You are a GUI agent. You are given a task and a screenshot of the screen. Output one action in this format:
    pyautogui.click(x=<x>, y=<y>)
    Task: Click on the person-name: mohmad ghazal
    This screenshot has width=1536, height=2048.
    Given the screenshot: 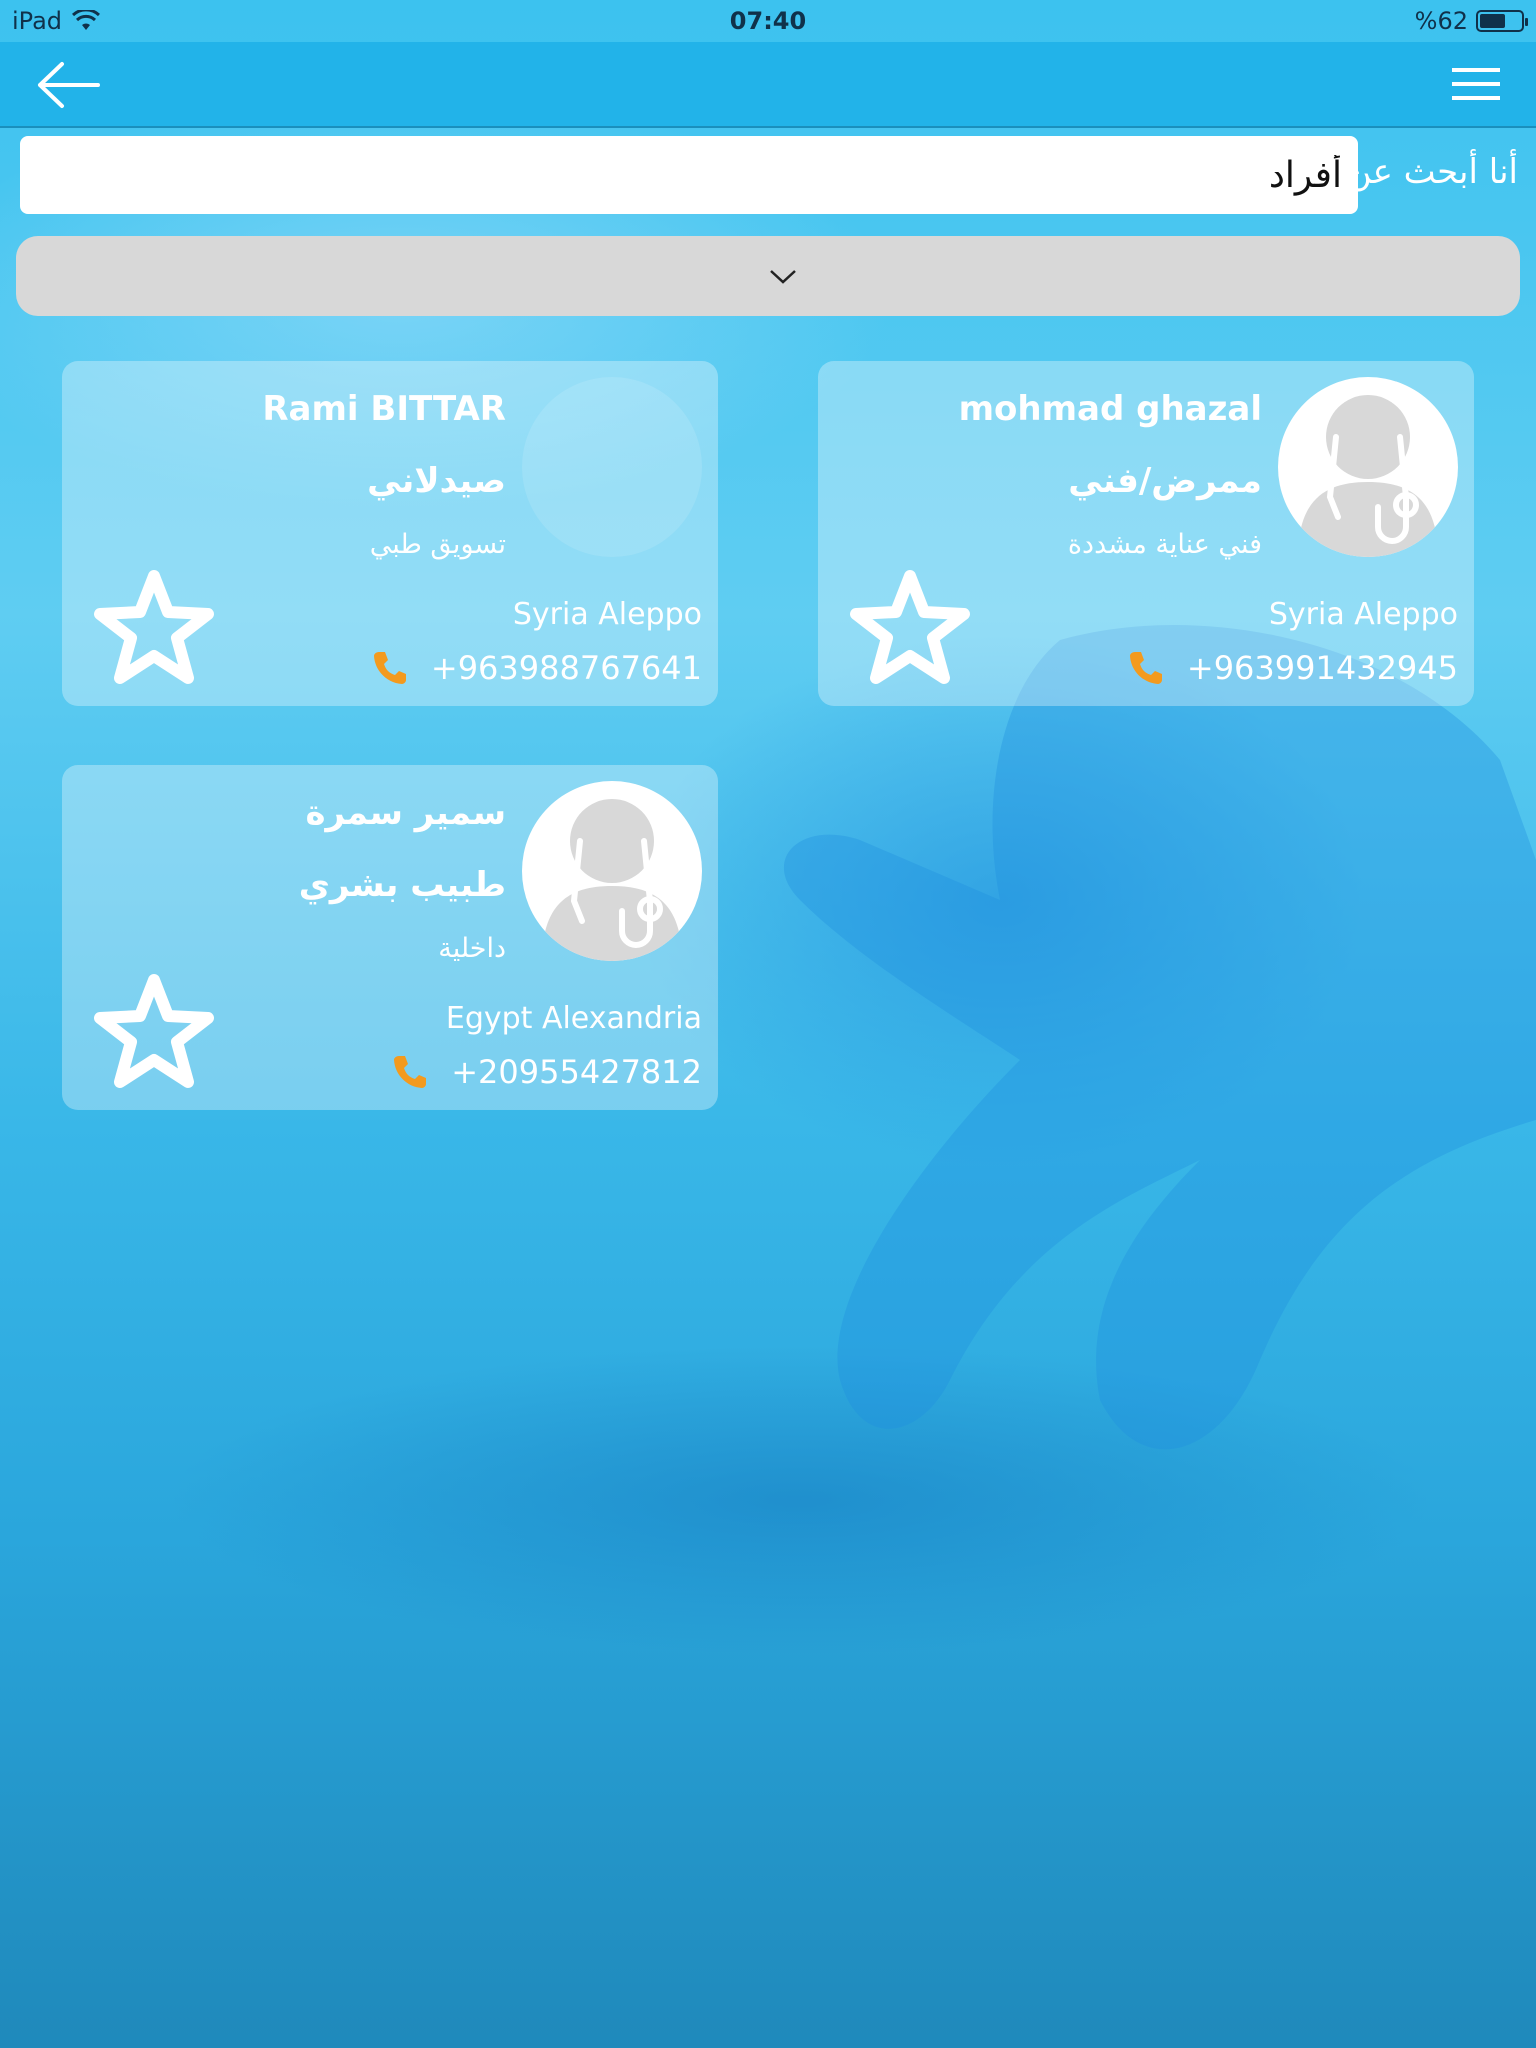 What is the action you would take?
    pyautogui.click(x=1110, y=409)
    